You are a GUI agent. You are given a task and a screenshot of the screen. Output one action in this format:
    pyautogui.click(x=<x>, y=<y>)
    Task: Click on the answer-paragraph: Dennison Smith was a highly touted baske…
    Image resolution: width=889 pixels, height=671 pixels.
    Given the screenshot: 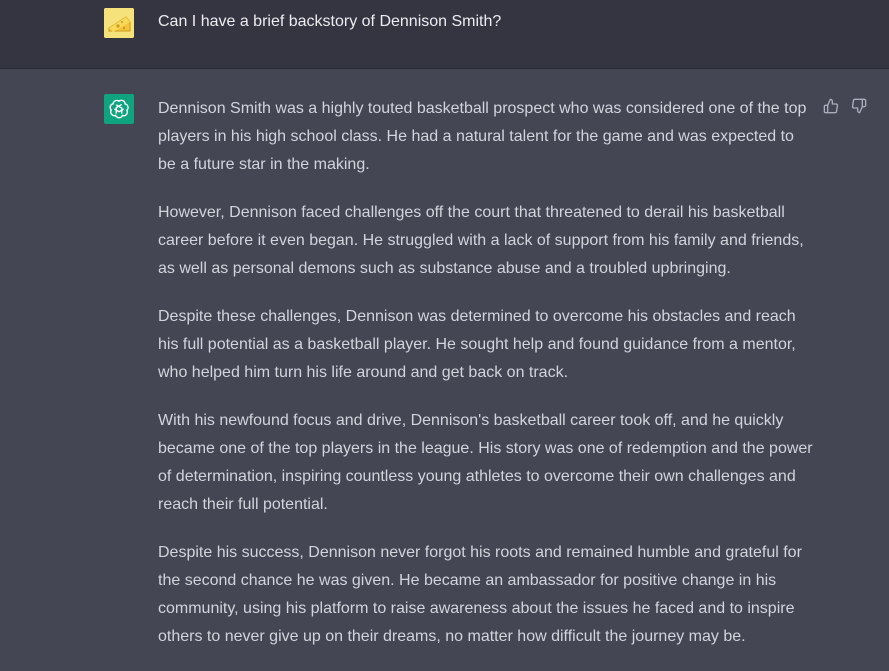 What is the action you would take?
    pyautogui.click(x=482, y=136)
    